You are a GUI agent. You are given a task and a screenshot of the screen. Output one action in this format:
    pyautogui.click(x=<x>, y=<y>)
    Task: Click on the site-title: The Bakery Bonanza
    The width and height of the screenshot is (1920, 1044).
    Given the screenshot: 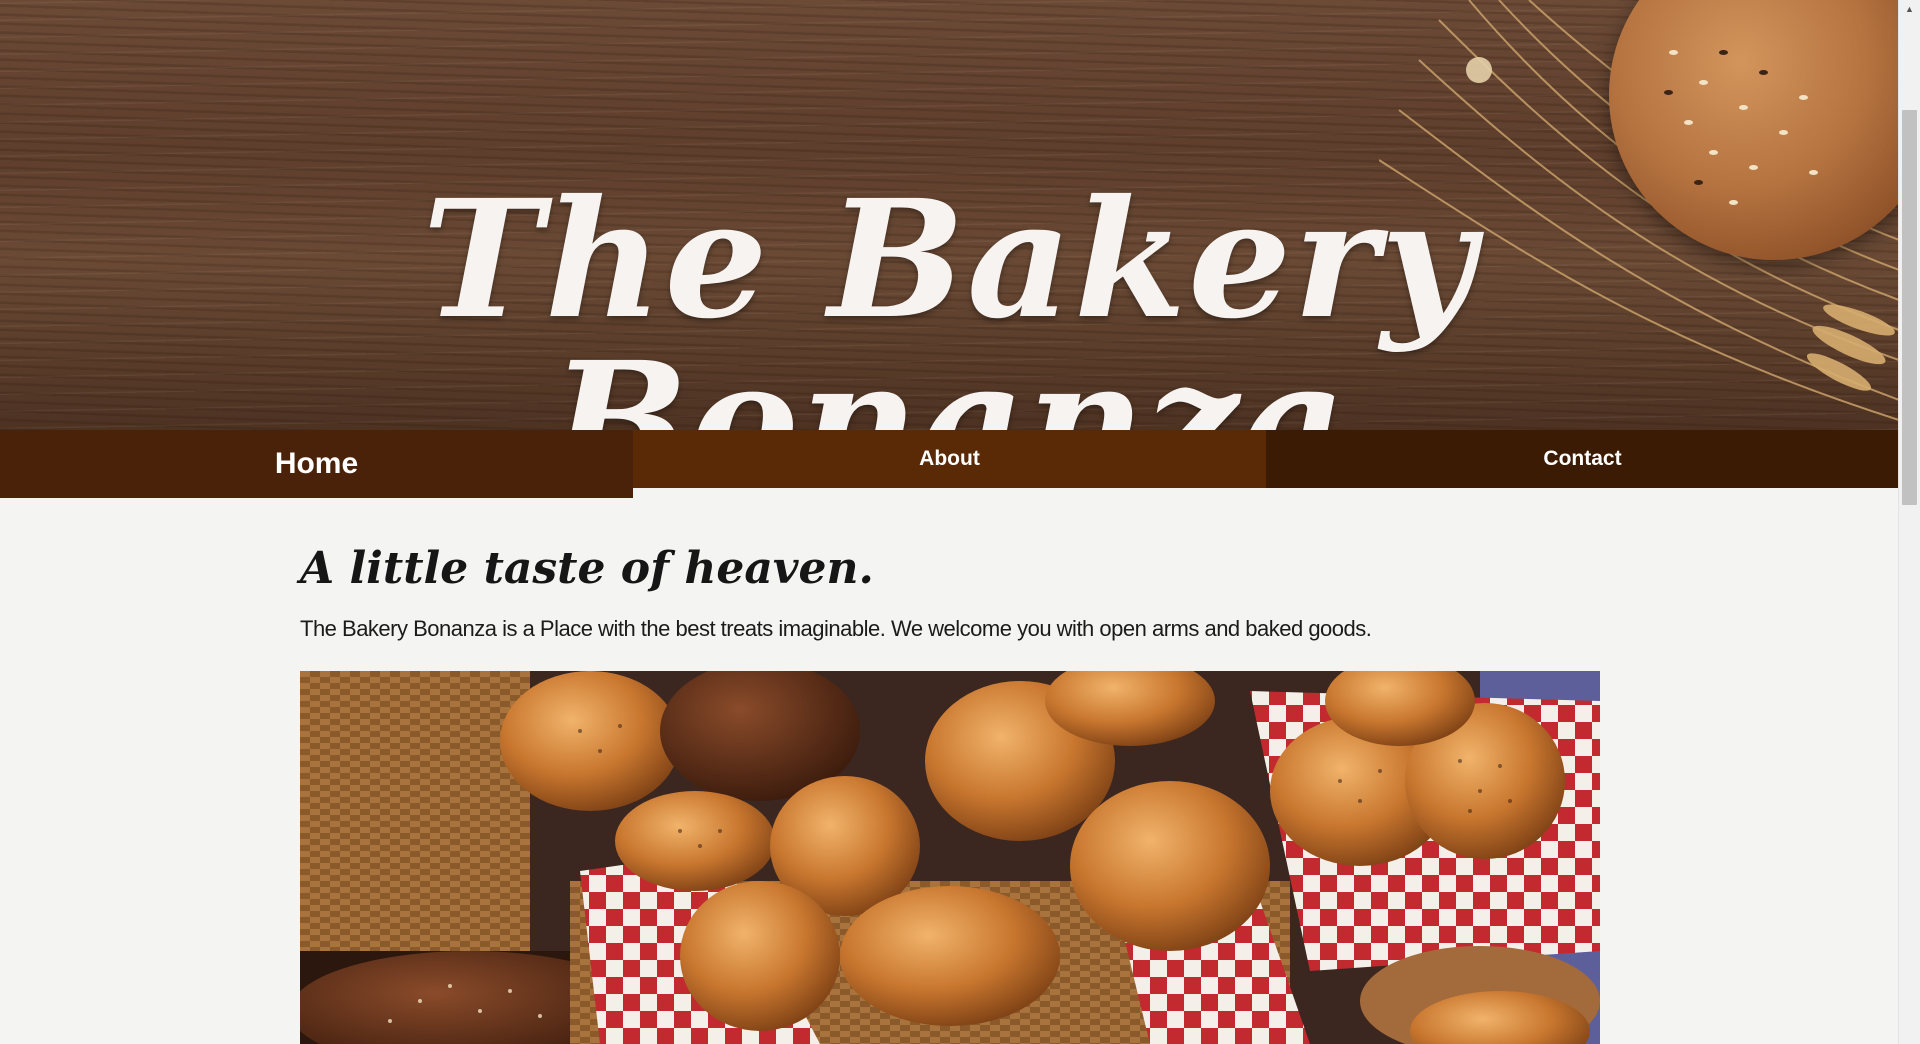 What is the action you would take?
    pyautogui.click(x=949, y=297)
    